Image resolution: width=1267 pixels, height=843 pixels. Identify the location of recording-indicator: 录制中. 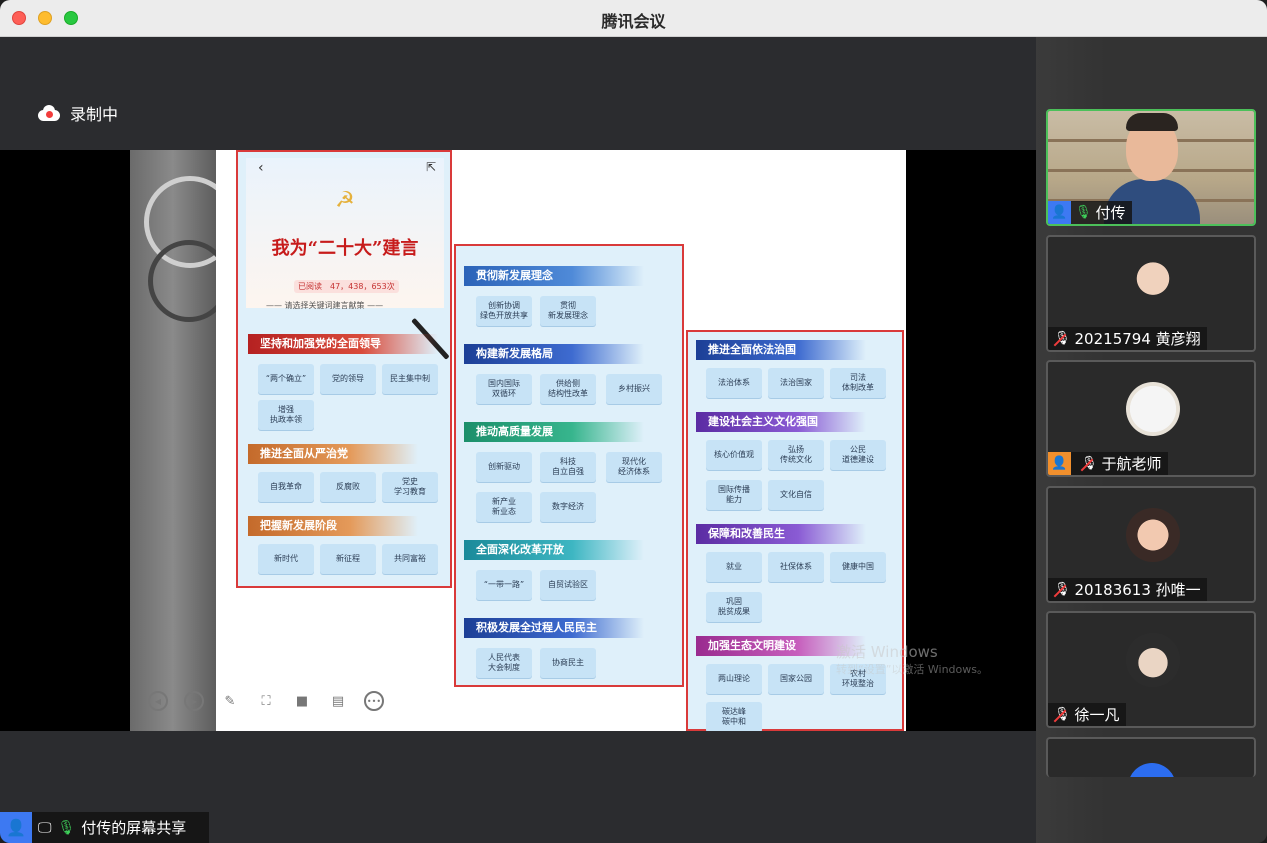
(78, 113).